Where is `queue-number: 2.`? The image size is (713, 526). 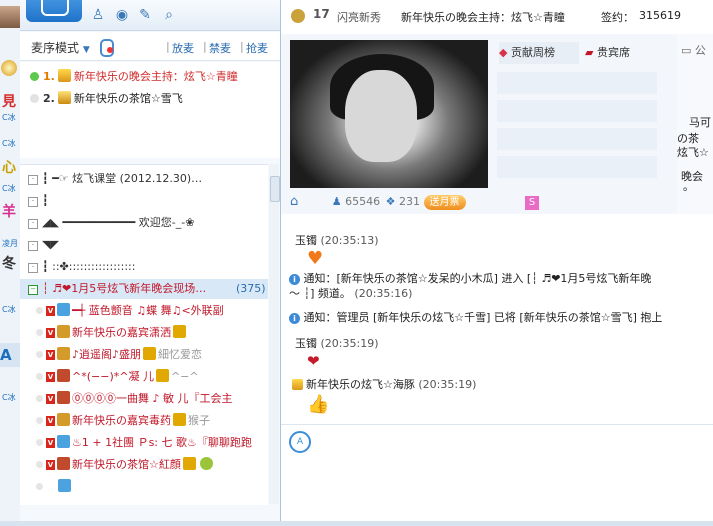
queue-number: 2. is located at coordinates (49, 98).